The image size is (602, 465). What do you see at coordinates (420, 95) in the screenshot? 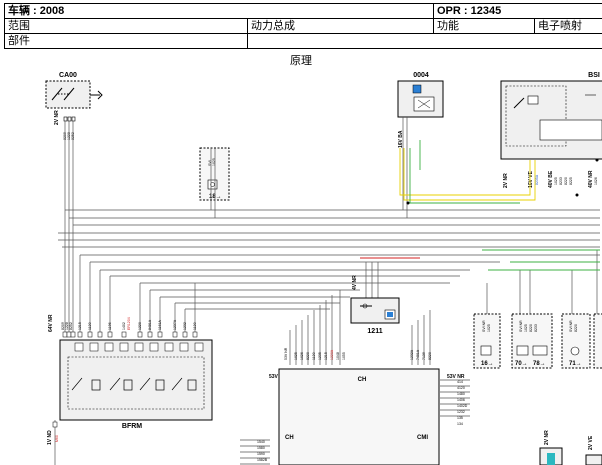
I see `component-0004: 0004` at bounding box center [420, 95].